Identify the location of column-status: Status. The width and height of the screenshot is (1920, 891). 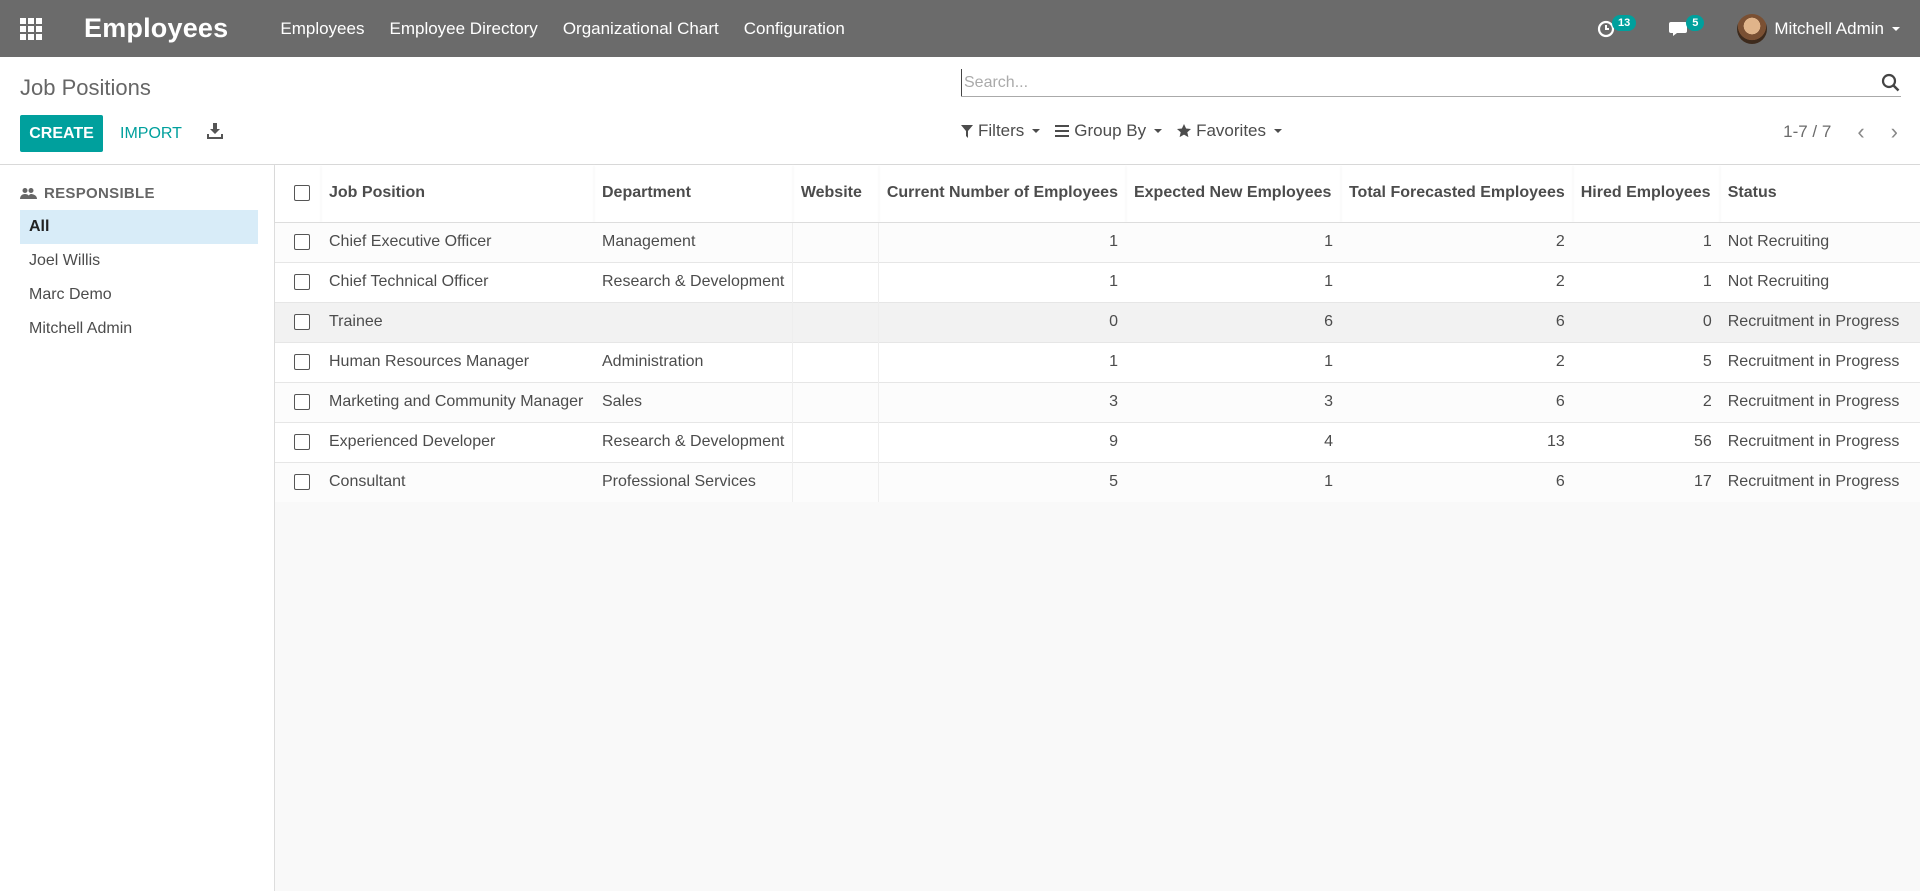
(1819, 194).